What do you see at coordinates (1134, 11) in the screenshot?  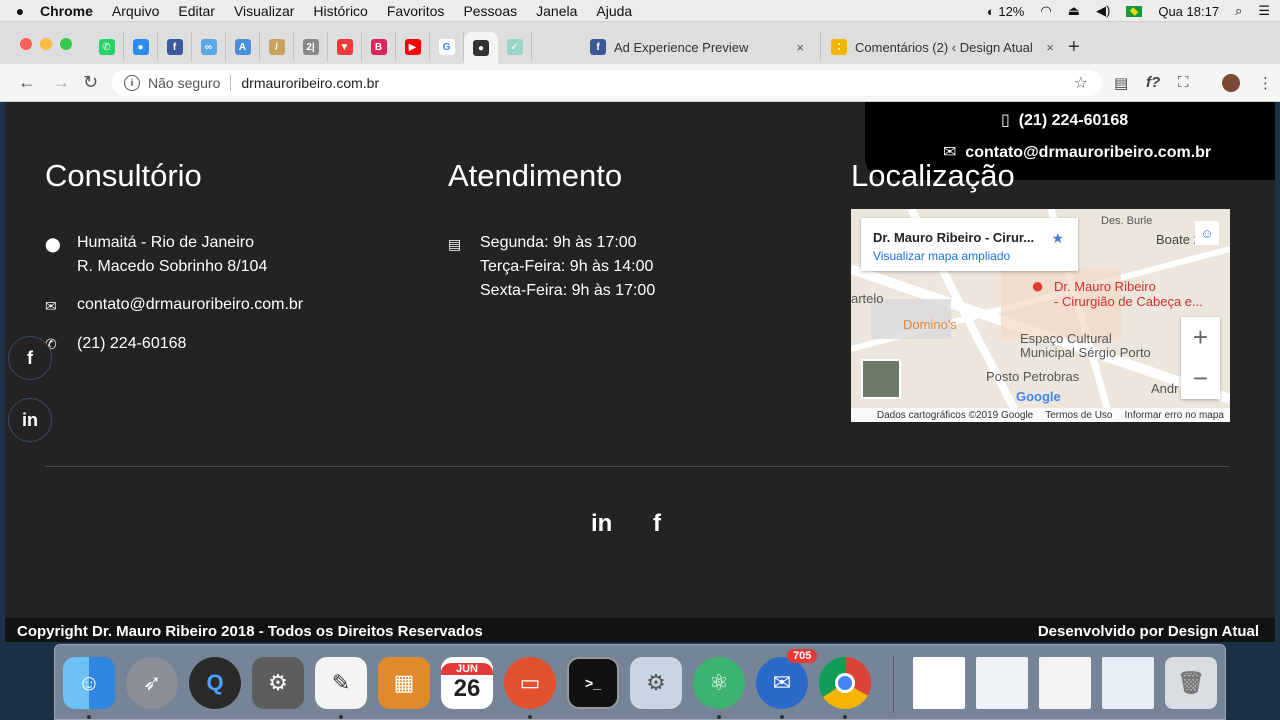 I see `input-source-flag-icon` at bounding box center [1134, 11].